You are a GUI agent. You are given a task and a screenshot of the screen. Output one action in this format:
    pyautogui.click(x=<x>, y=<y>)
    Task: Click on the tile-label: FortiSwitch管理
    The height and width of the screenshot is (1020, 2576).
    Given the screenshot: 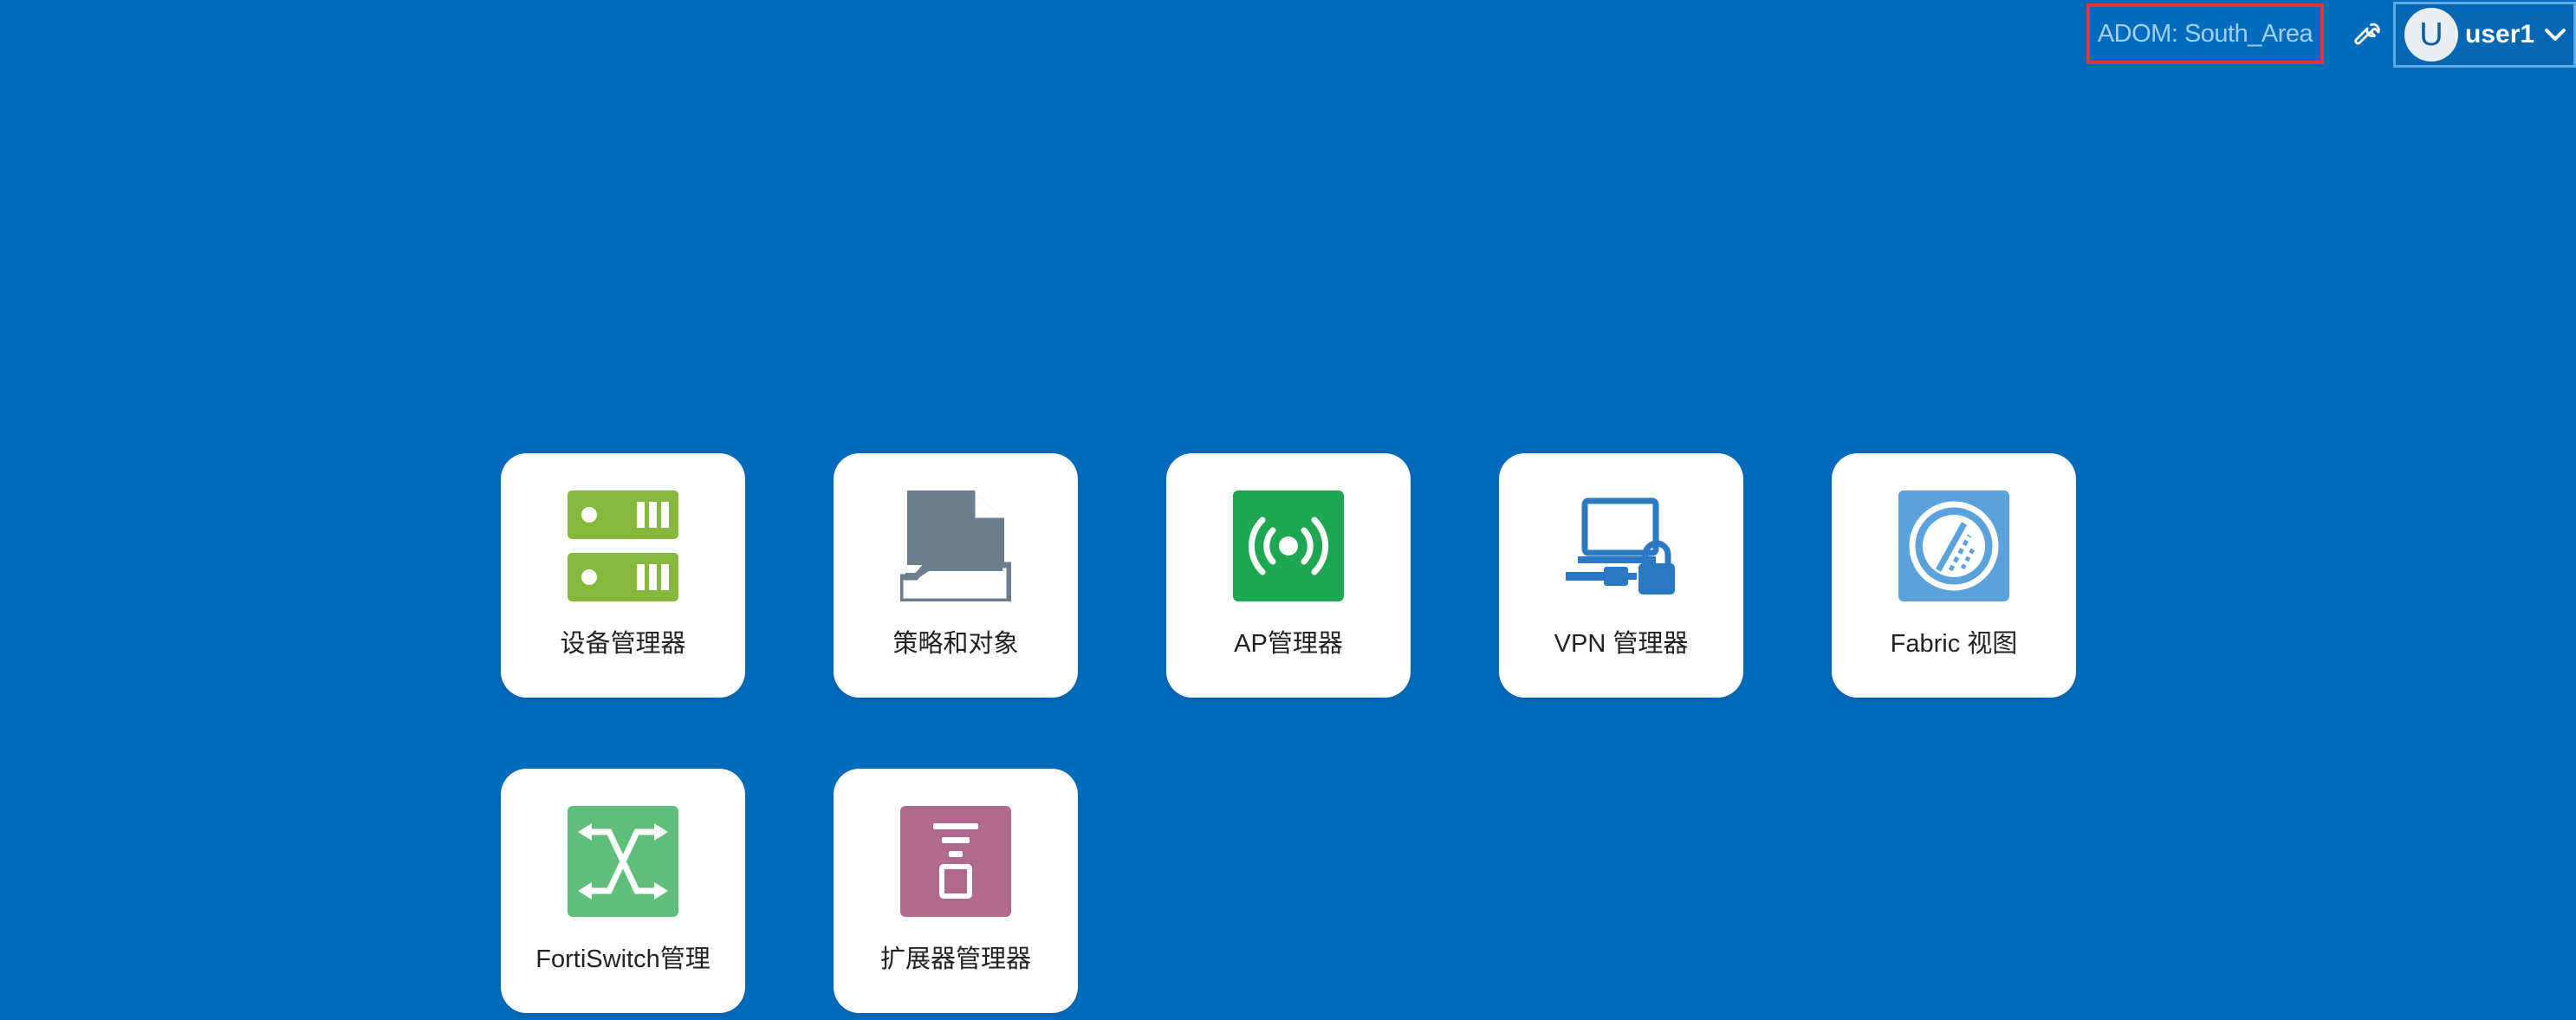 What is the action you would take?
    pyautogui.click(x=623, y=959)
    